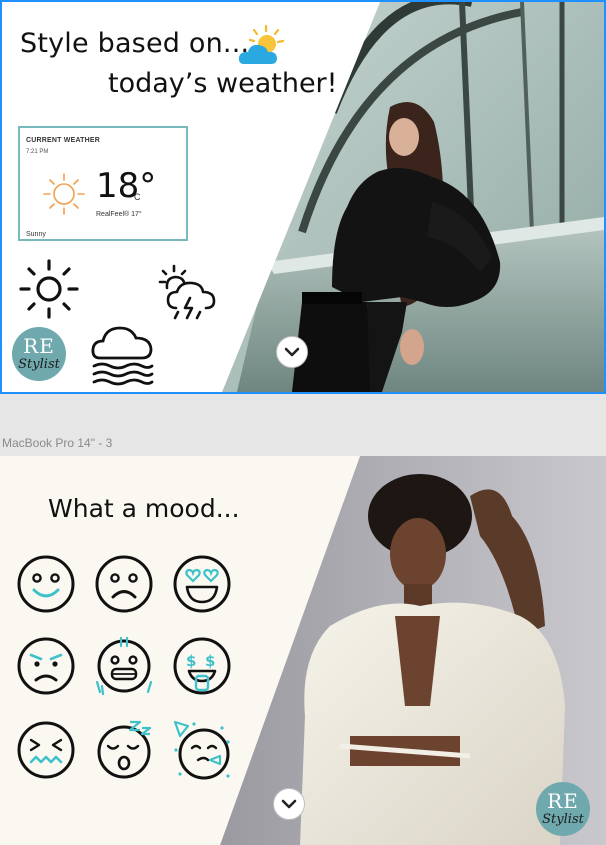 The image size is (606, 845). What do you see at coordinates (124, 750) in the screenshot?
I see `sleepy-emoji-icon` at bounding box center [124, 750].